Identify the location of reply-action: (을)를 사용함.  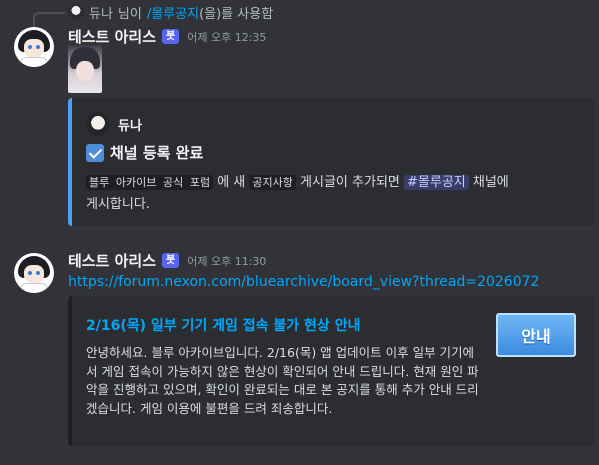
(236, 14).